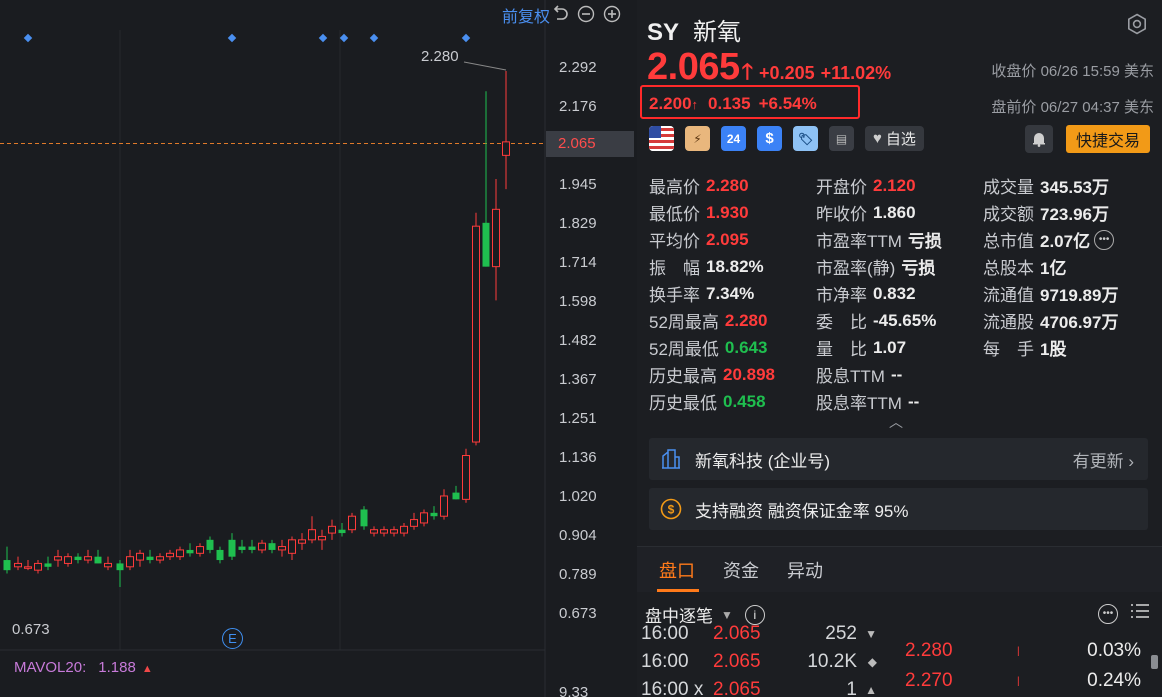  What do you see at coordinates (671, 509) in the screenshot?
I see `dollar-coin-icon: $` at bounding box center [671, 509].